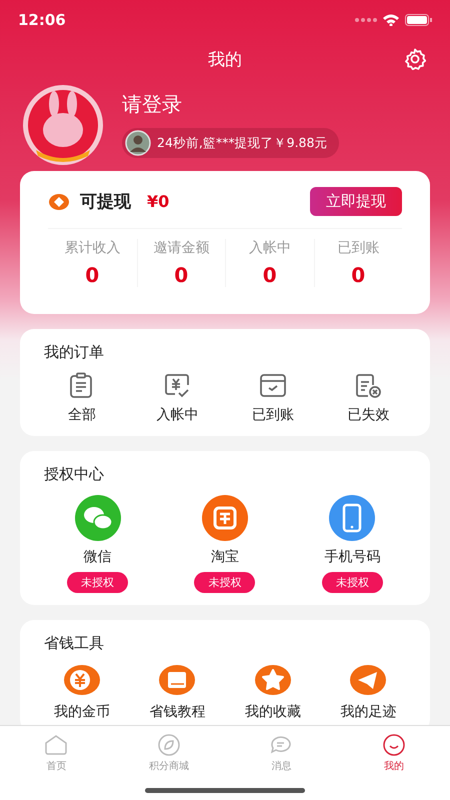 The width and height of the screenshot is (450, 800). Describe the element at coordinates (415, 59) in the screenshot. I see `settings-icon` at that location.